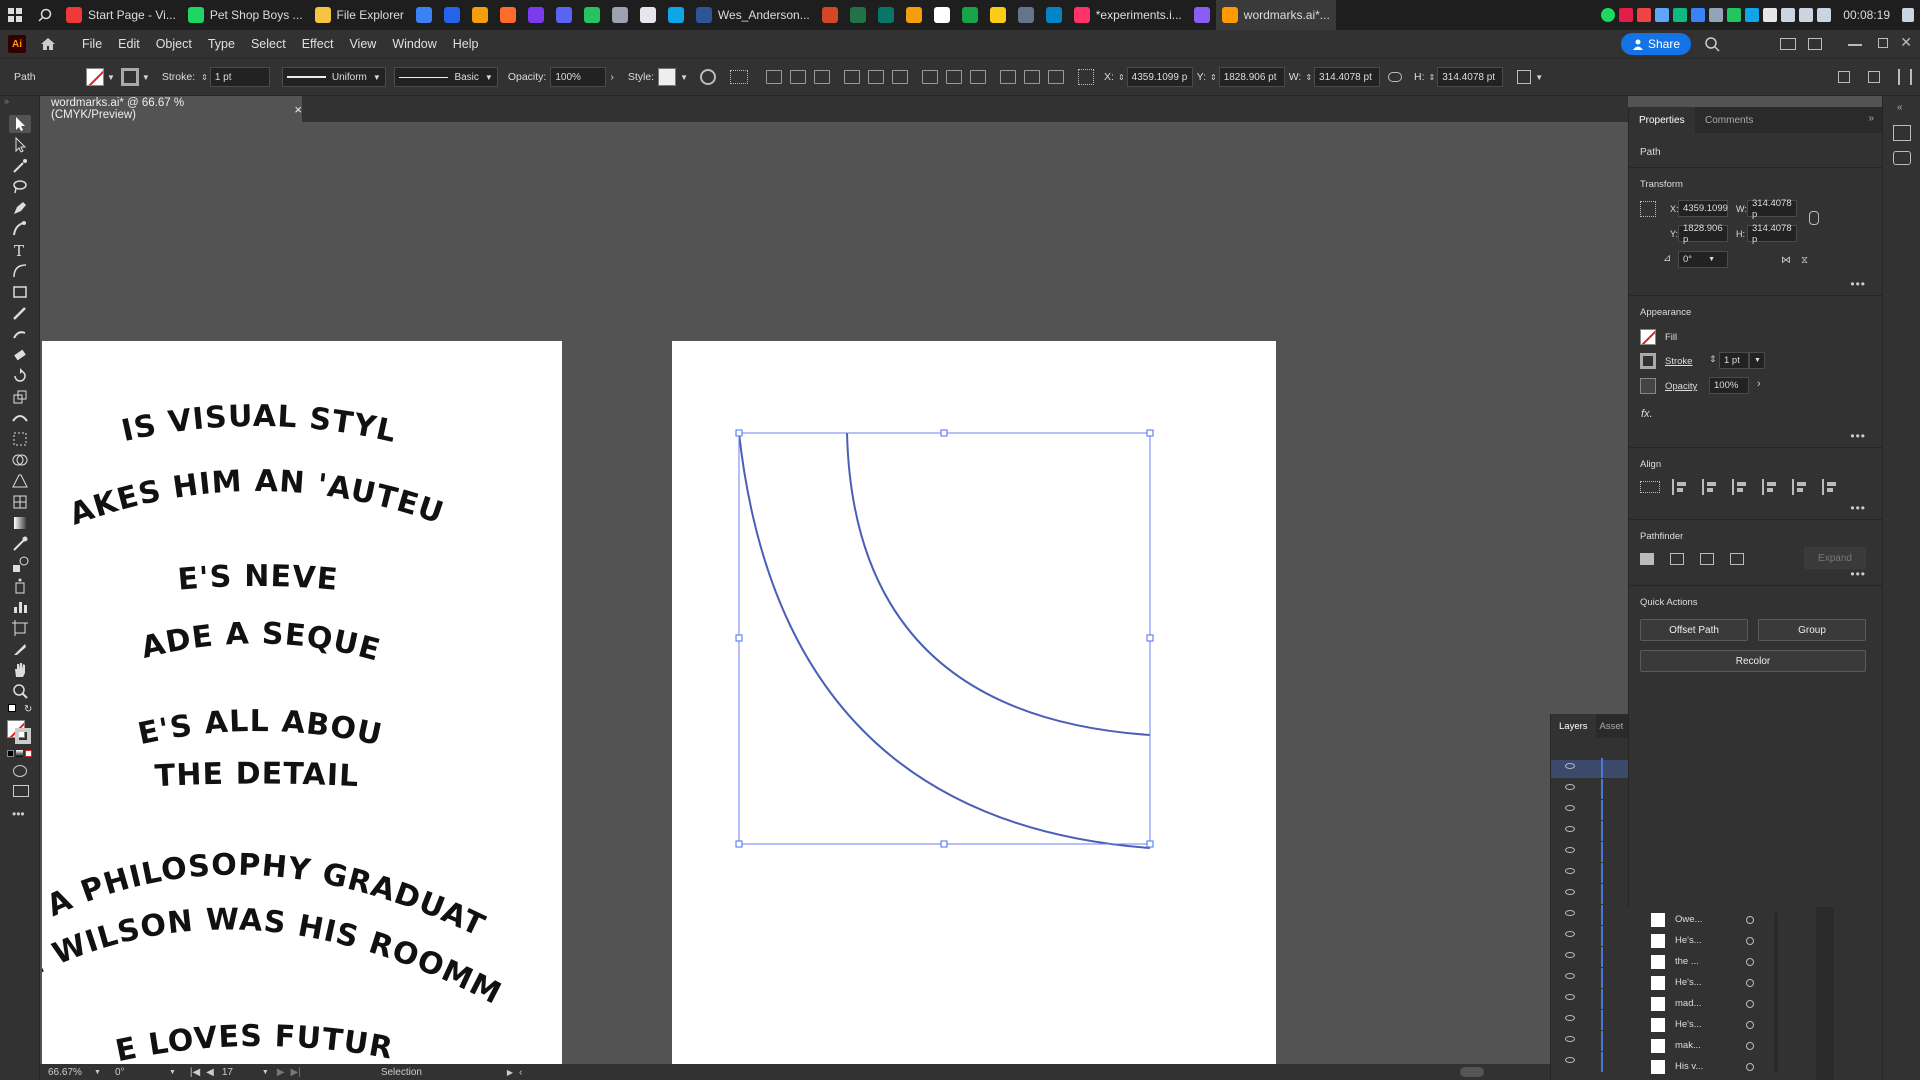 Image resolution: width=1920 pixels, height=1080 pixels. What do you see at coordinates (998, 584) in the screenshot?
I see `inner-arc-path` at bounding box center [998, 584].